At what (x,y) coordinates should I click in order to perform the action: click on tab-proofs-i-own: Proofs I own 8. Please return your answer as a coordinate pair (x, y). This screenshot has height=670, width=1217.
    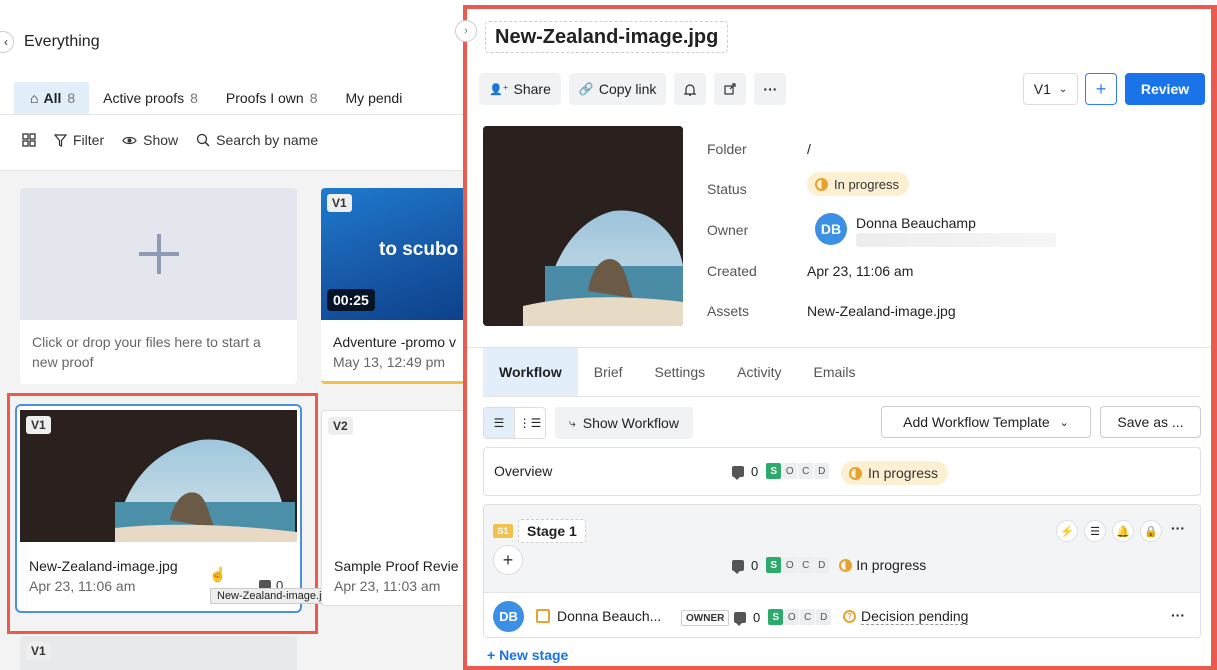
    Looking at the image, I should click on (272, 98).